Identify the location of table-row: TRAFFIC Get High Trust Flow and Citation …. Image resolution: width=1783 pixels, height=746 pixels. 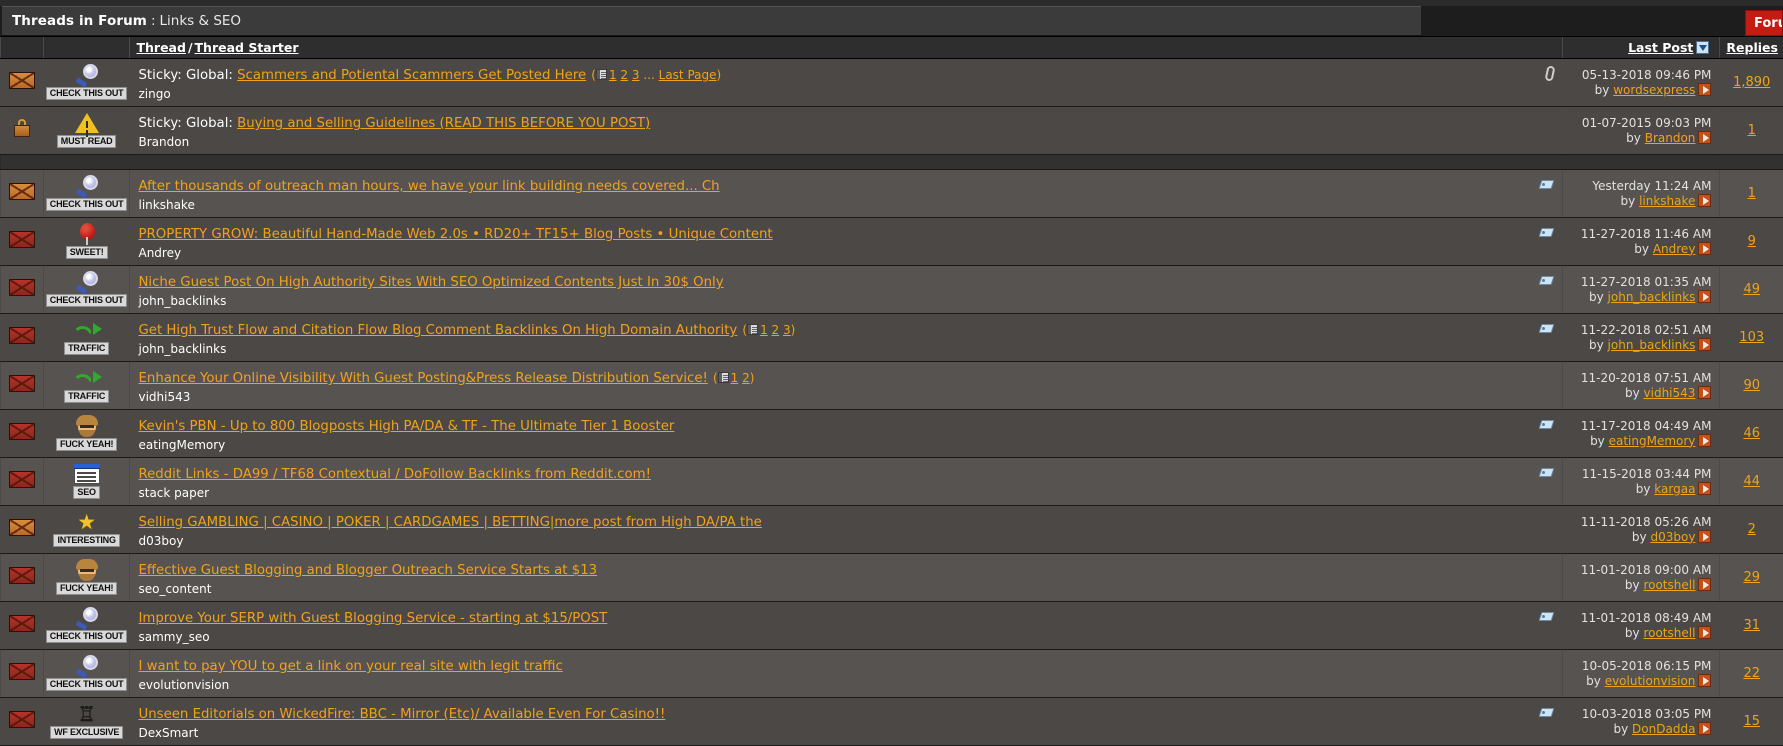
(892, 338).